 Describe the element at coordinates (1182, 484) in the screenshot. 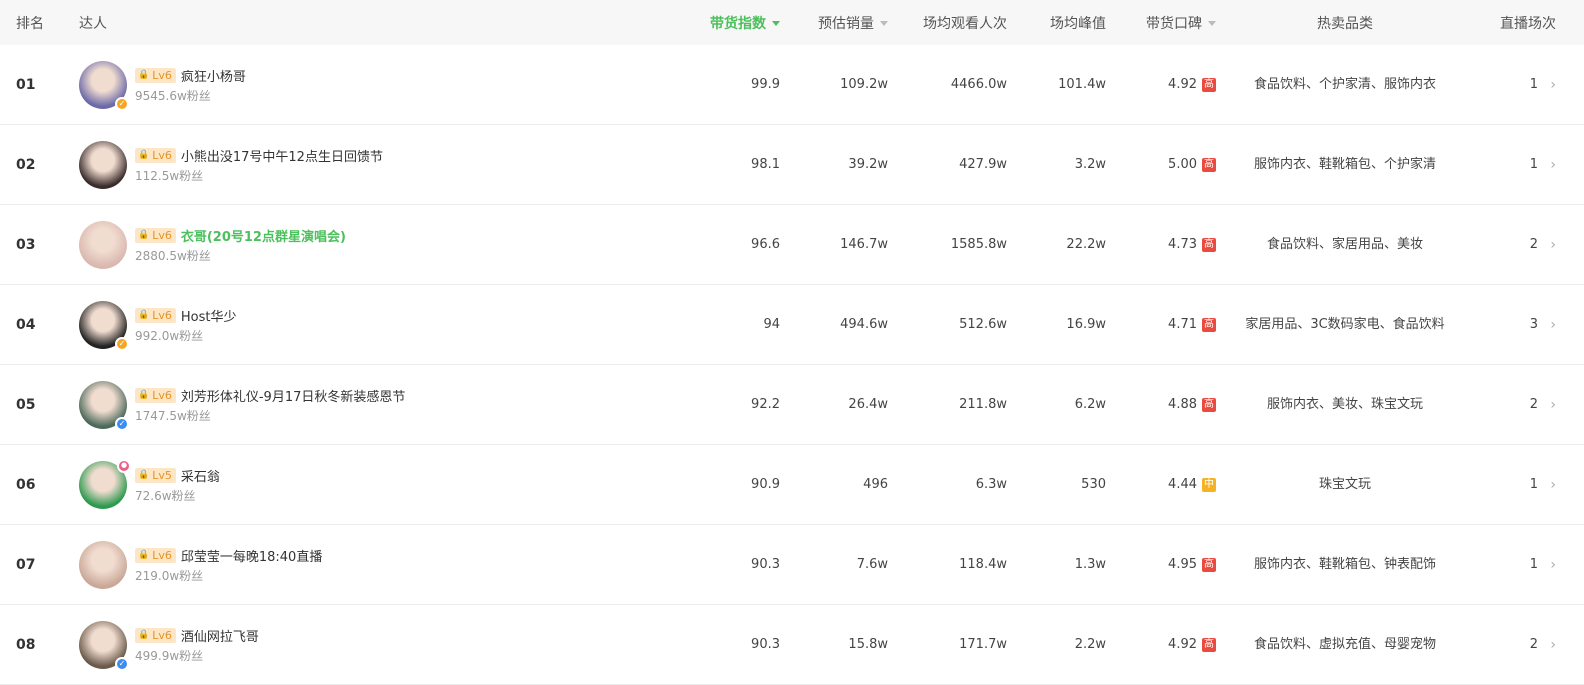

I see `reputation-score: 4.44` at that location.